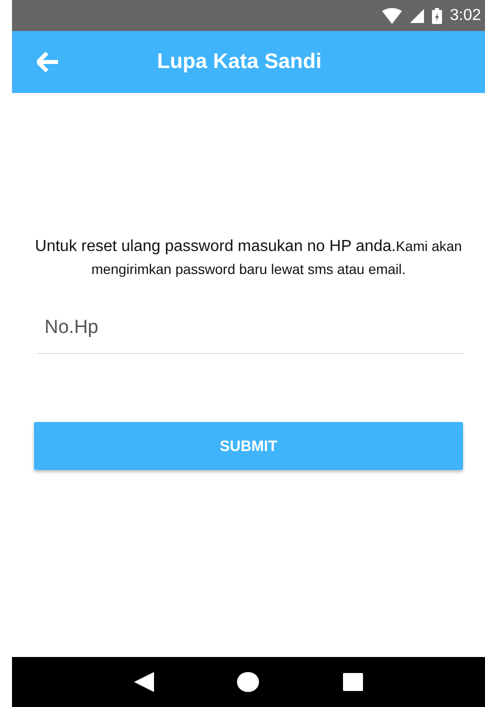  What do you see at coordinates (465, 15) in the screenshot?
I see `status-time: 3:02` at bounding box center [465, 15].